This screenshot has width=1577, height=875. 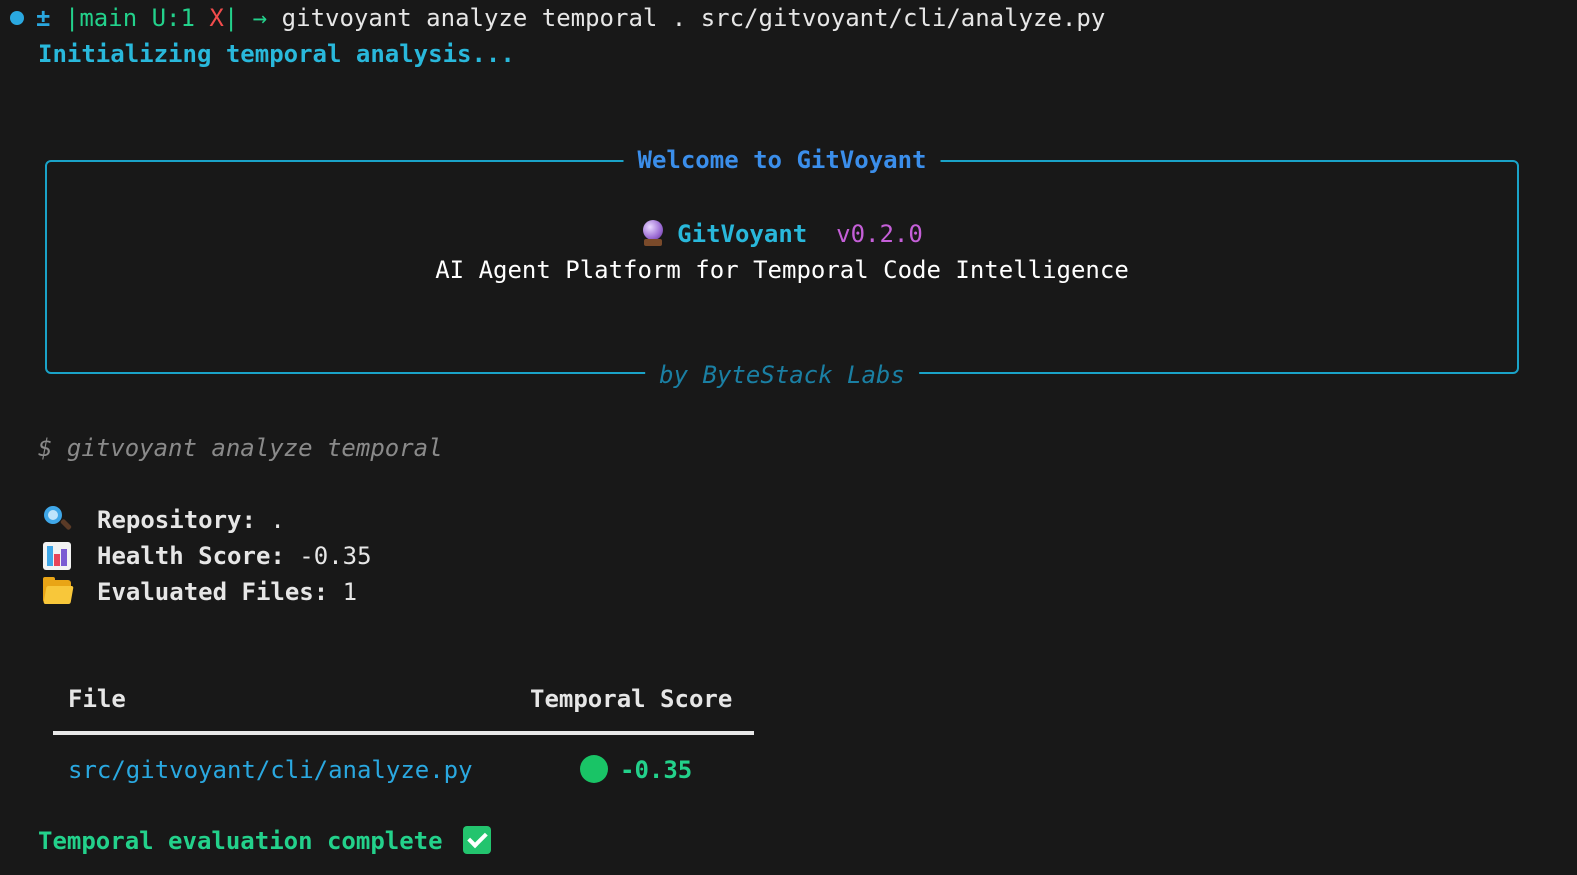 I want to click on completion-text: Temporal evaluation complete, so click(x=240, y=841).